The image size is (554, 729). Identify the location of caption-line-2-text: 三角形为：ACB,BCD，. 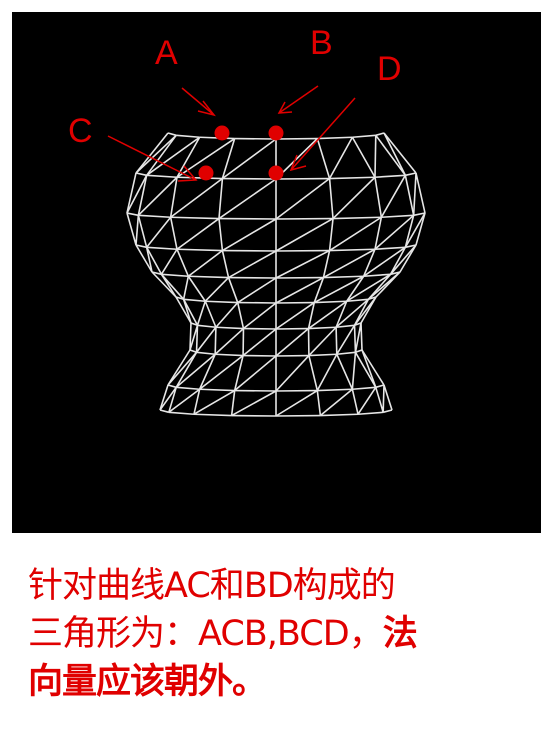
(206, 634).